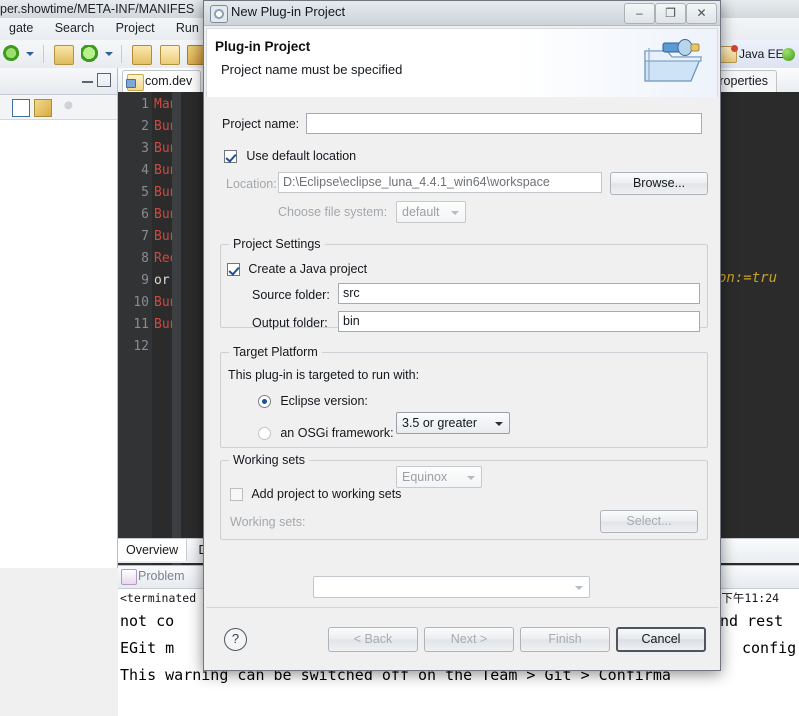  Describe the element at coordinates (169, 55) in the screenshot. I see `open-folder-icon` at that location.